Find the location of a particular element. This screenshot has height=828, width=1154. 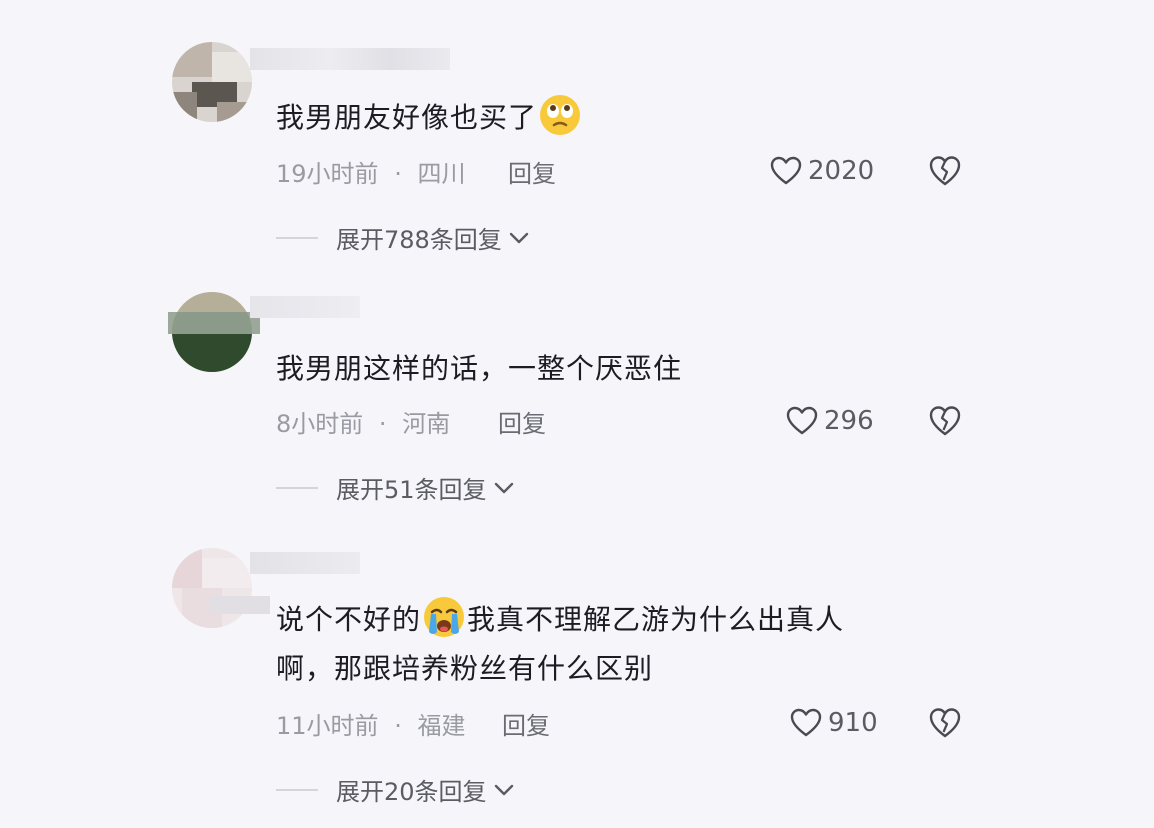

like-button: 296 is located at coordinates (830, 421).